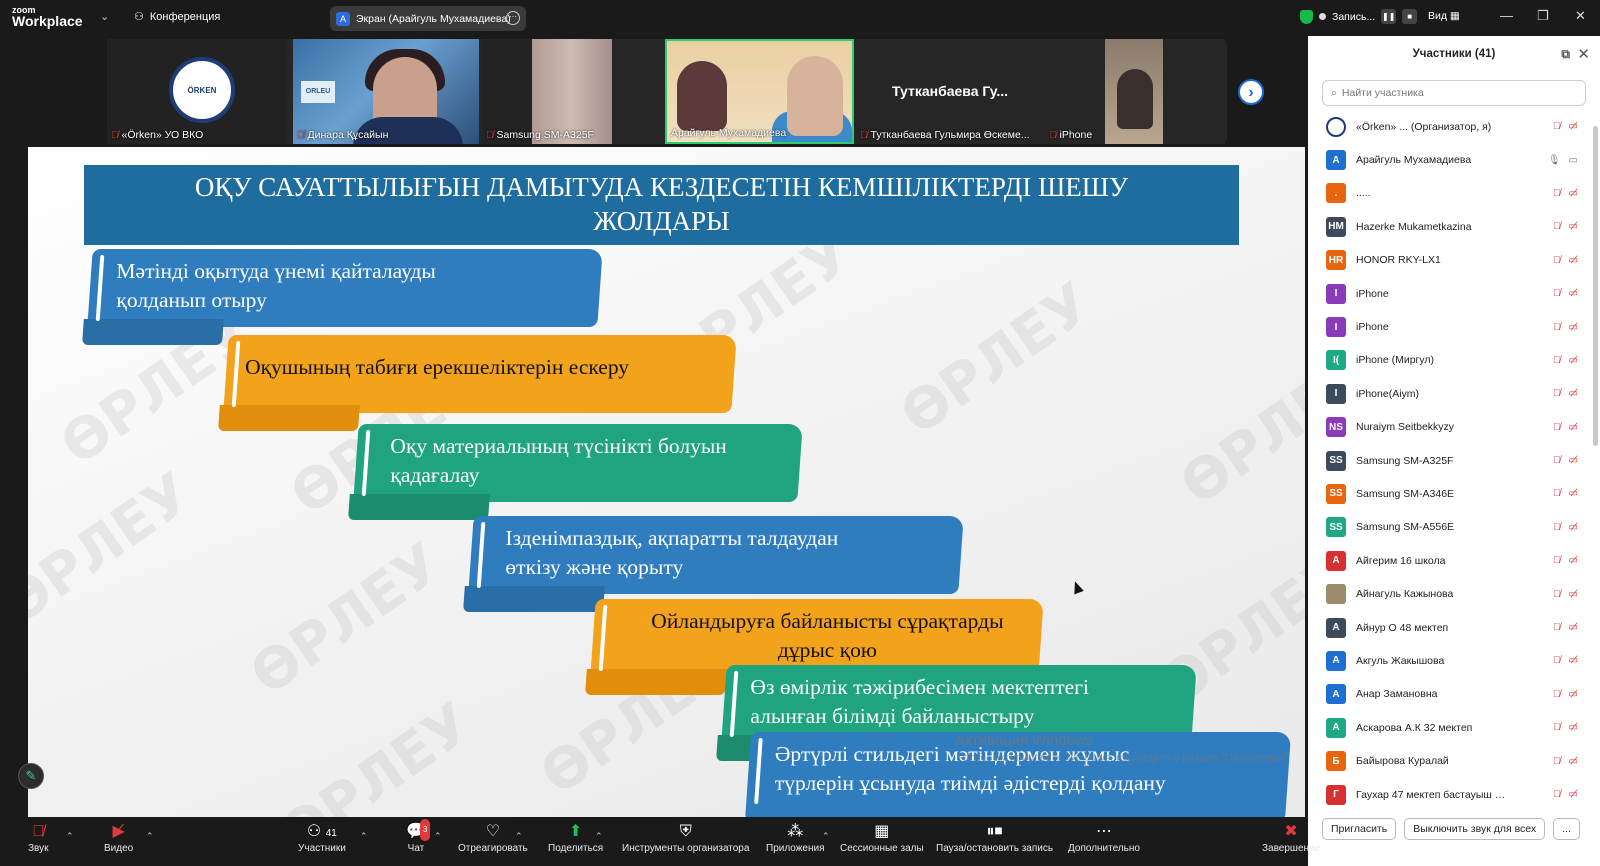  Describe the element at coordinates (31, 776) in the screenshot. I see `annotate-pen-icon: ✎` at that location.